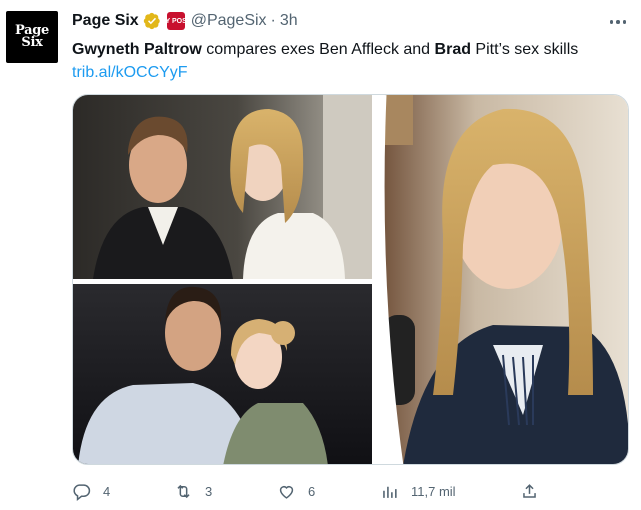 This screenshot has width=641, height=510. Describe the element at coordinates (32, 42) in the screenshot. I see `avatar-text-line2: Six` at that location.